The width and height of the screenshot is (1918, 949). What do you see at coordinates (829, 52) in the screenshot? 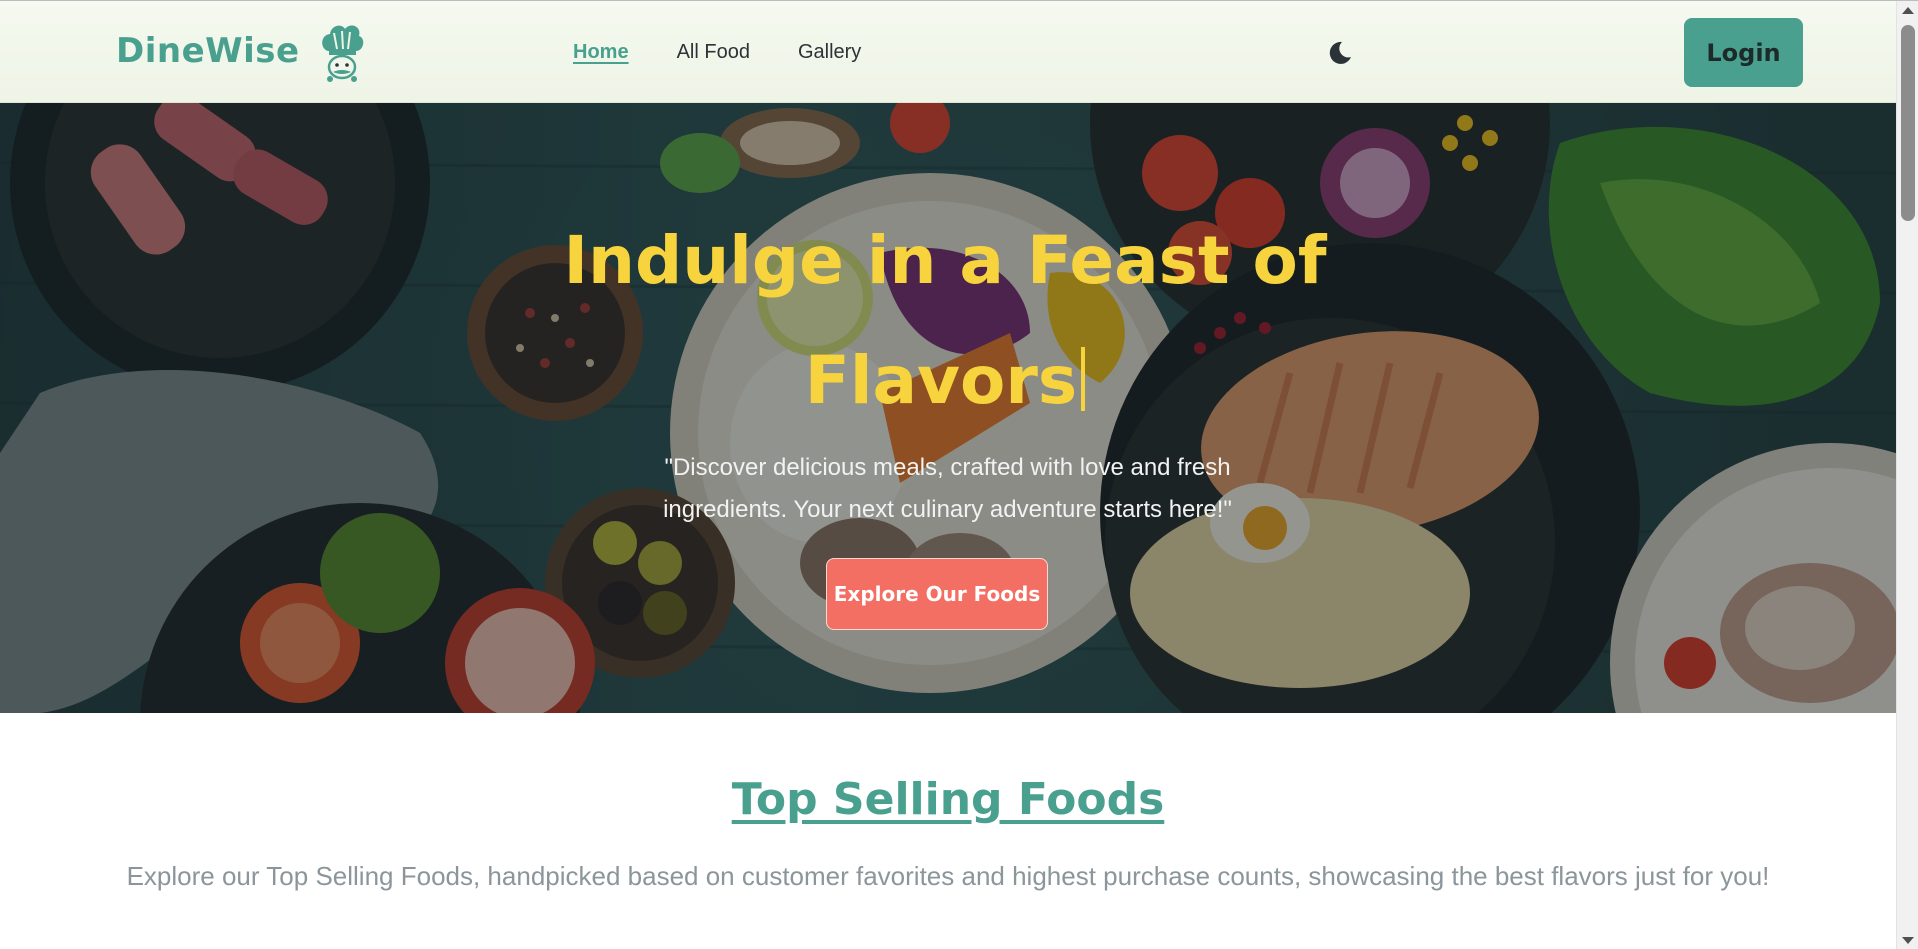
I see `nav-link-gallery: Gallery` at bounding box center [829, 52].